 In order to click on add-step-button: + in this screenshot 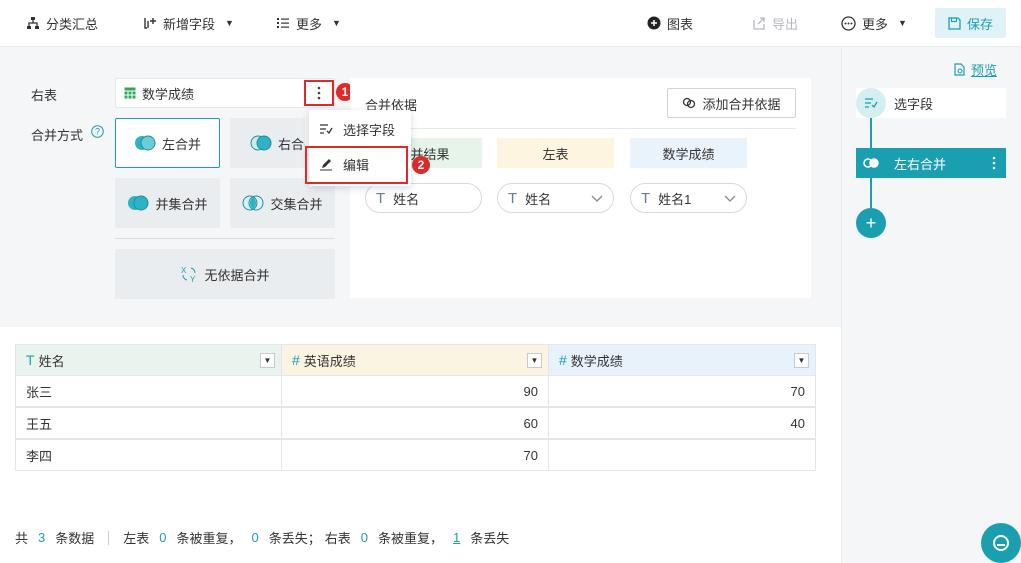, I will do `click(871, 223)`.